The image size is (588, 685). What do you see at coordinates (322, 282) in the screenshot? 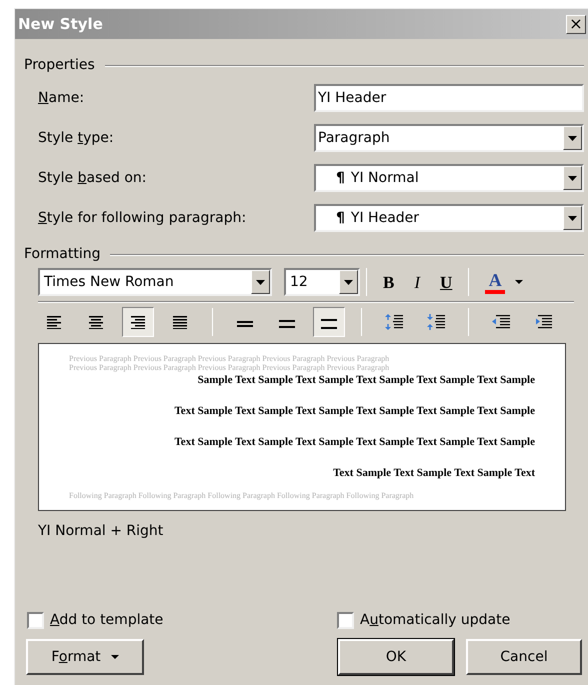
I see `size-dropdown: 12` at bounding box center [322, 282].